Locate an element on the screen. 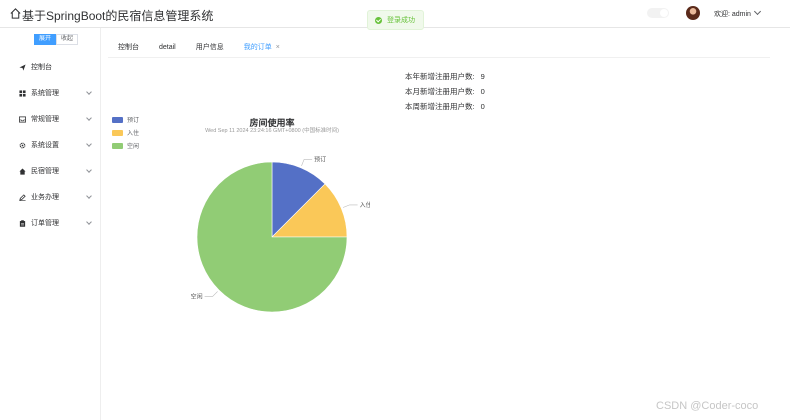 The image size is (790, 420). user-stats: 本年新增注册用户数: 9 本月新增注册用户数: 0 本周新增注册用户数: 0 is located at coordinates (445, 91).